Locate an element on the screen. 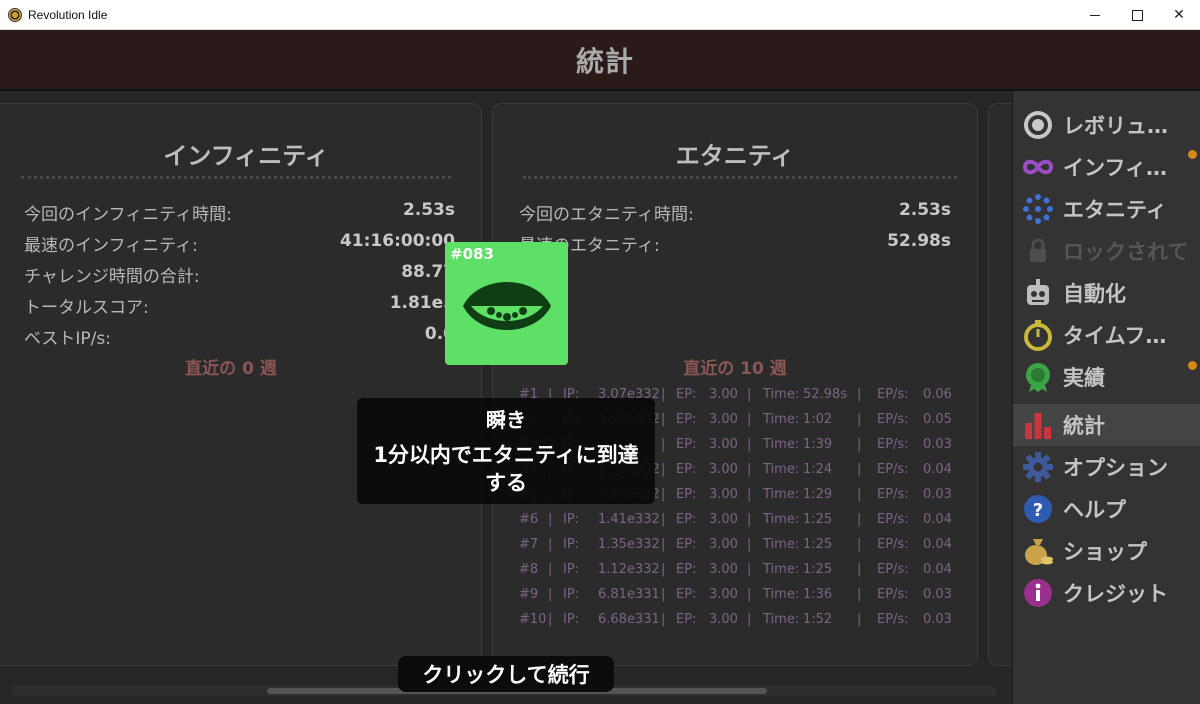  stat-value: 41:16:00:00 is located at coordinates (397, 241).